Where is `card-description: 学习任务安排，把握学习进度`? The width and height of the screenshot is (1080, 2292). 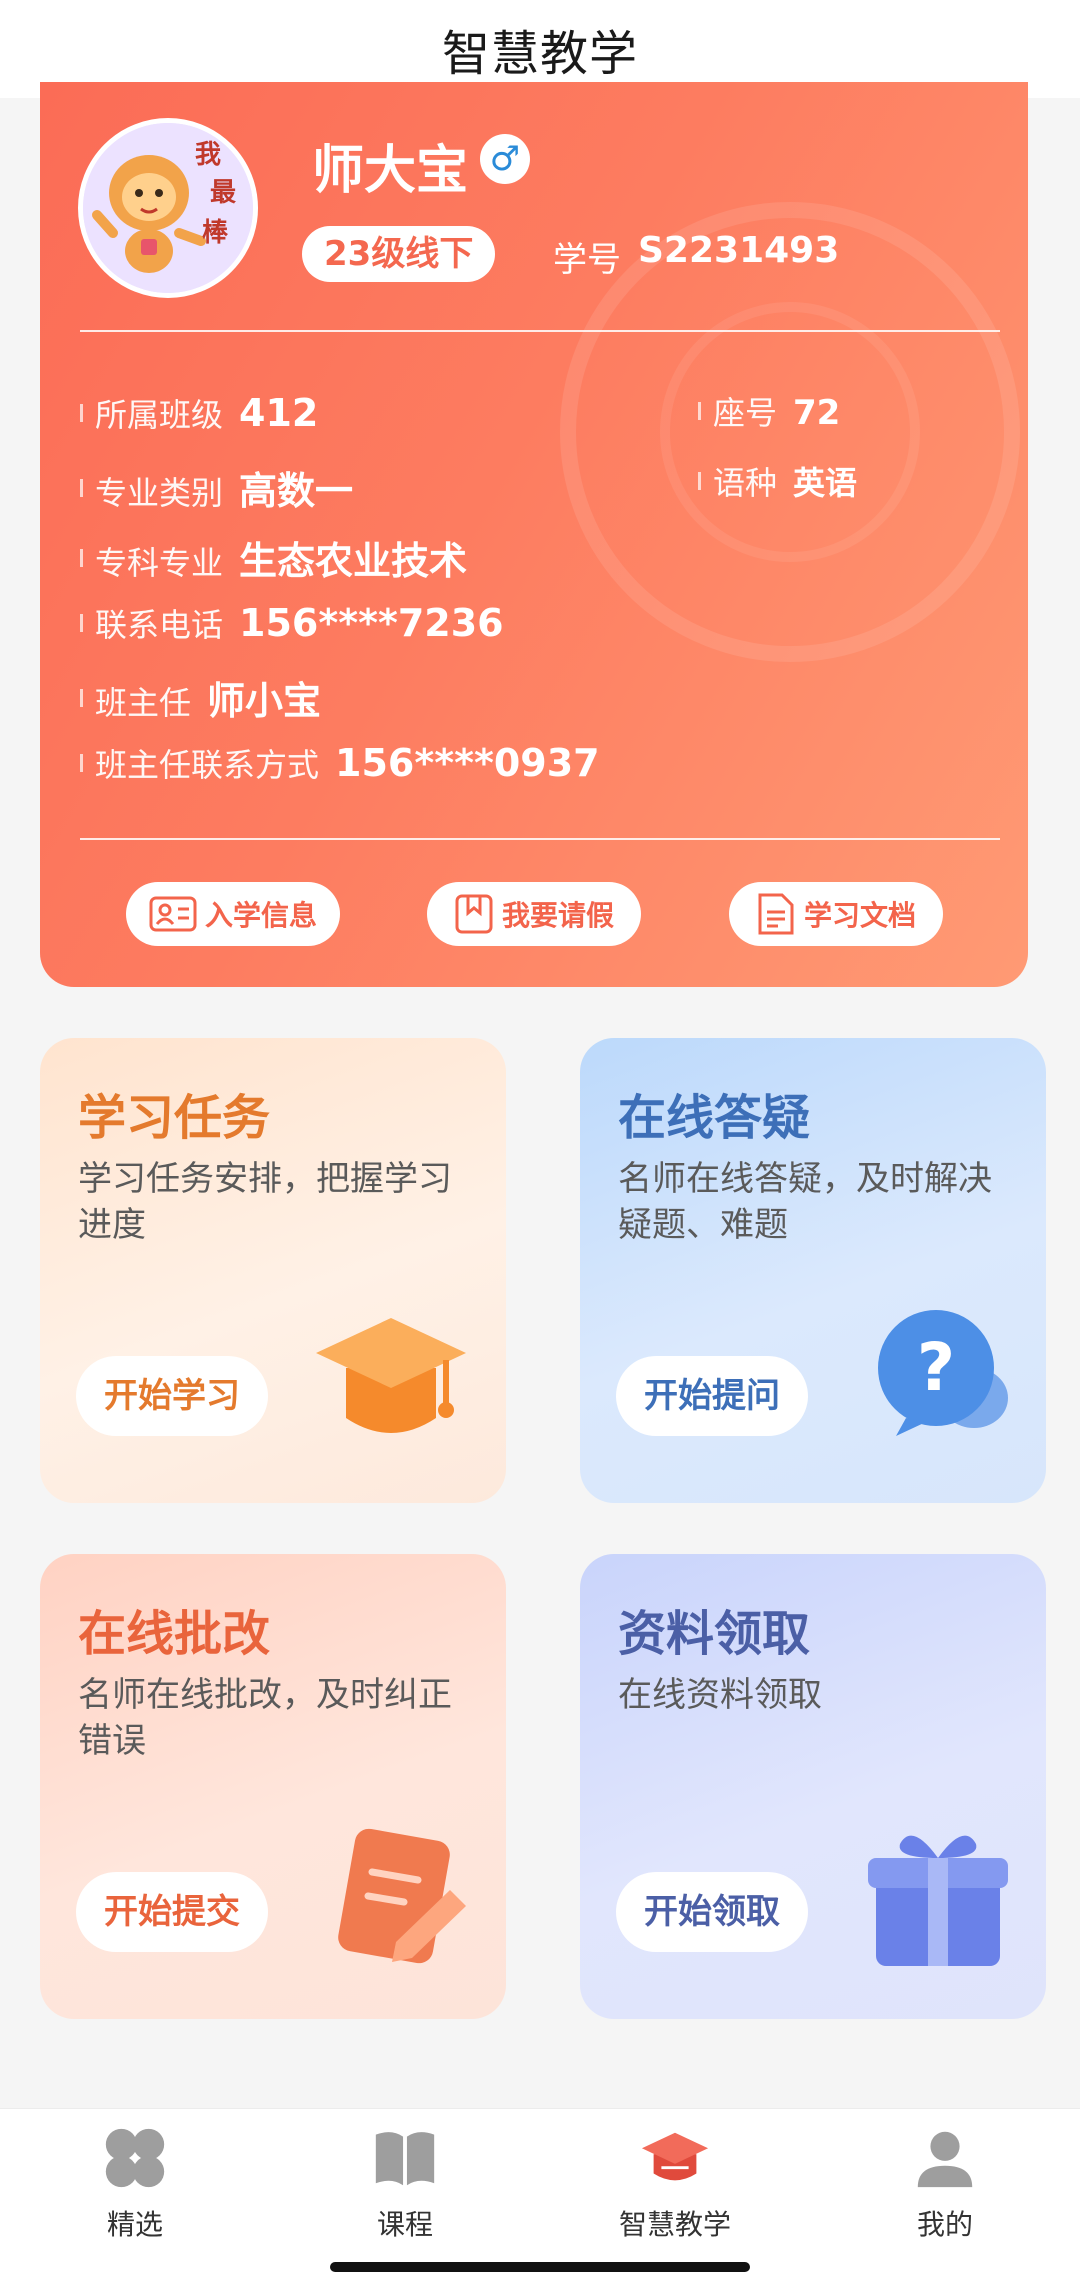
card-description: 学习任务安排，把握学习进度 is located at coordinates (265, 1202).